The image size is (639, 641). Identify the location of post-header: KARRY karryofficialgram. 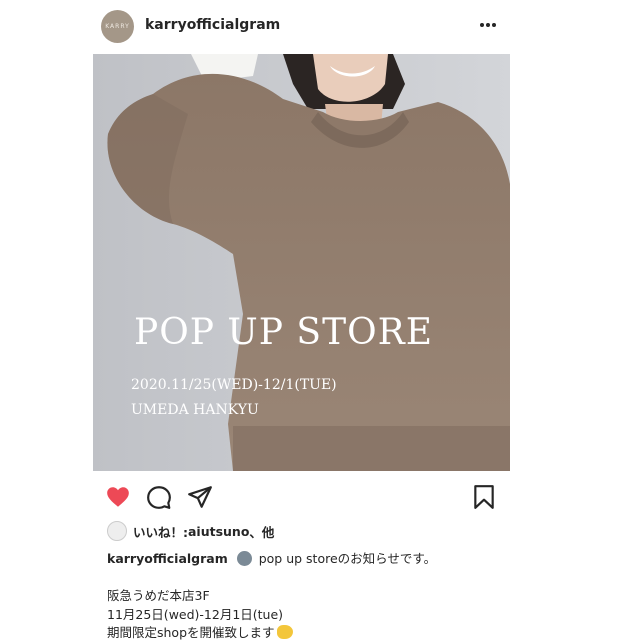
(319, 27).